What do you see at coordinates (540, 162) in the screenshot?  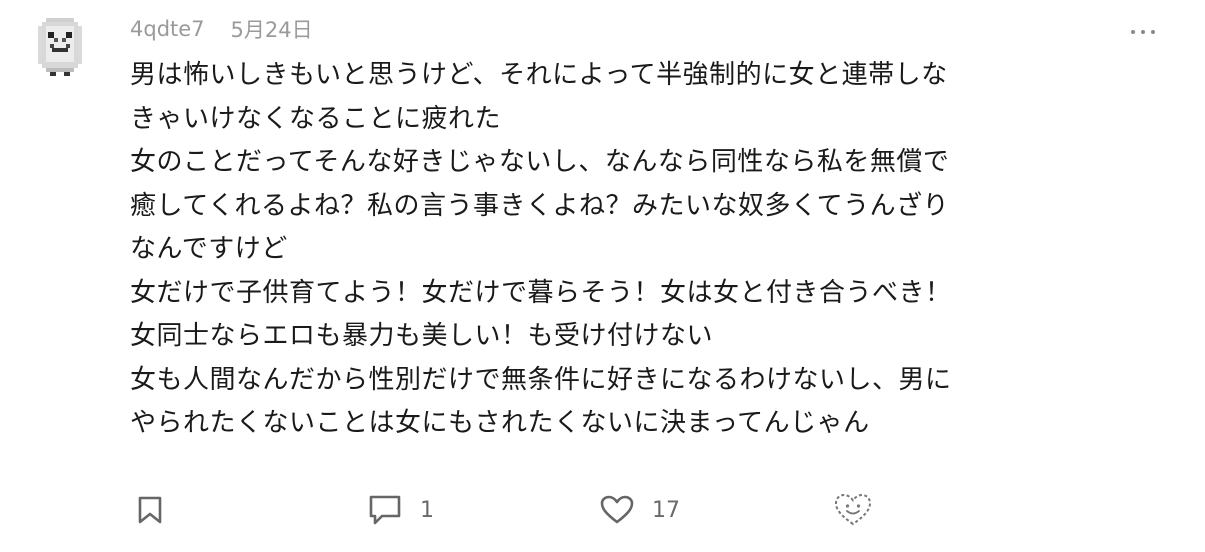 I see `post-body-line: 女のことだってそんな好きじゃないし、なんなら同性なら私を無償で` at bounding box center [540, 162].